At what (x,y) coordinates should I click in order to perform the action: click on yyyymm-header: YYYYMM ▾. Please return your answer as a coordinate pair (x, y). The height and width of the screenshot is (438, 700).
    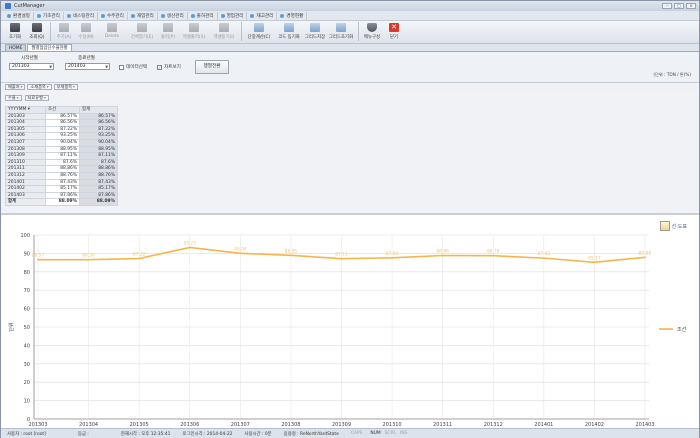
    Looking at the image, I should click on (25, 110).